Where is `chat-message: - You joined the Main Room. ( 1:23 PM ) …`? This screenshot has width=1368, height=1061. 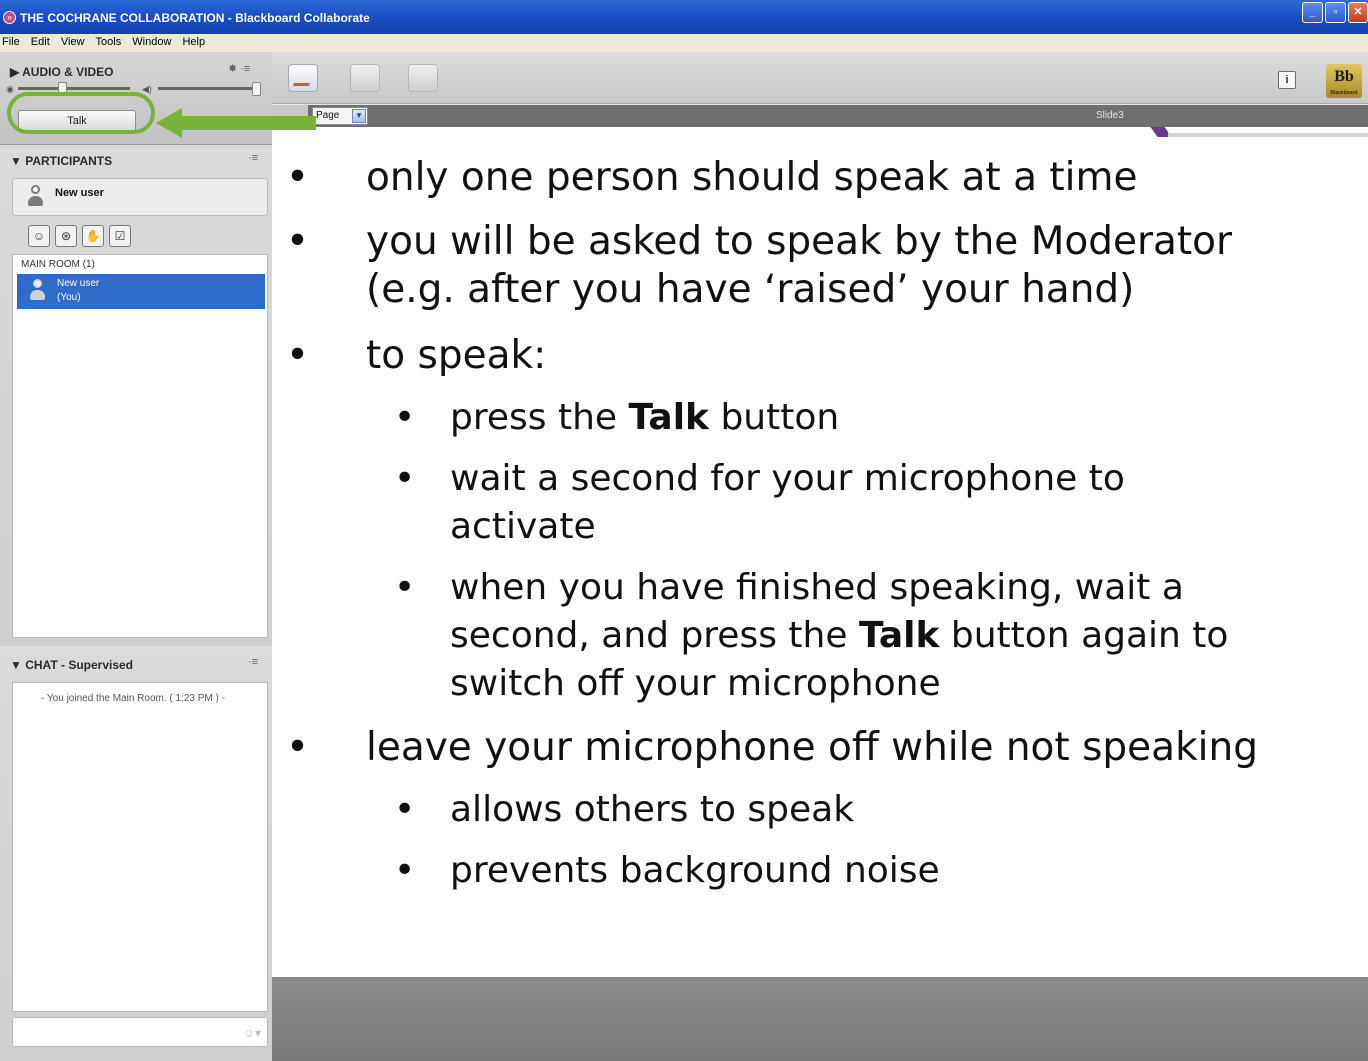 chat-message: - You joined the Main Room. ( 1:23 PM ) … is located at coordinates (133, 698).